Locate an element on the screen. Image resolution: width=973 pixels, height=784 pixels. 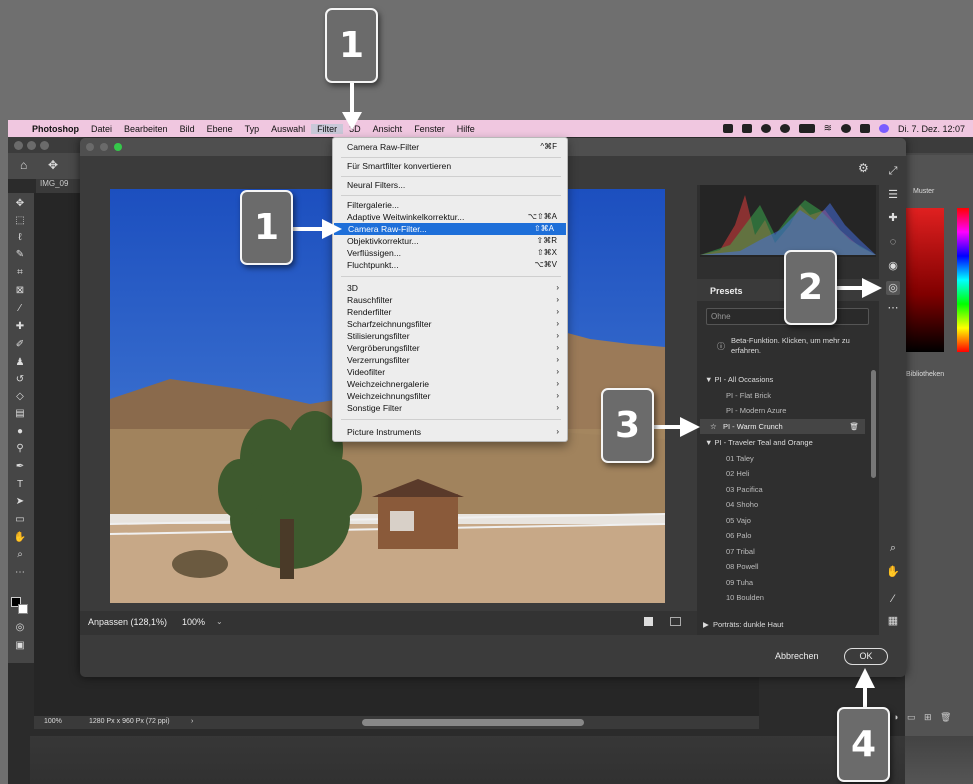
step-badge-1-menu: 1 is located at coordinates (266, 227).